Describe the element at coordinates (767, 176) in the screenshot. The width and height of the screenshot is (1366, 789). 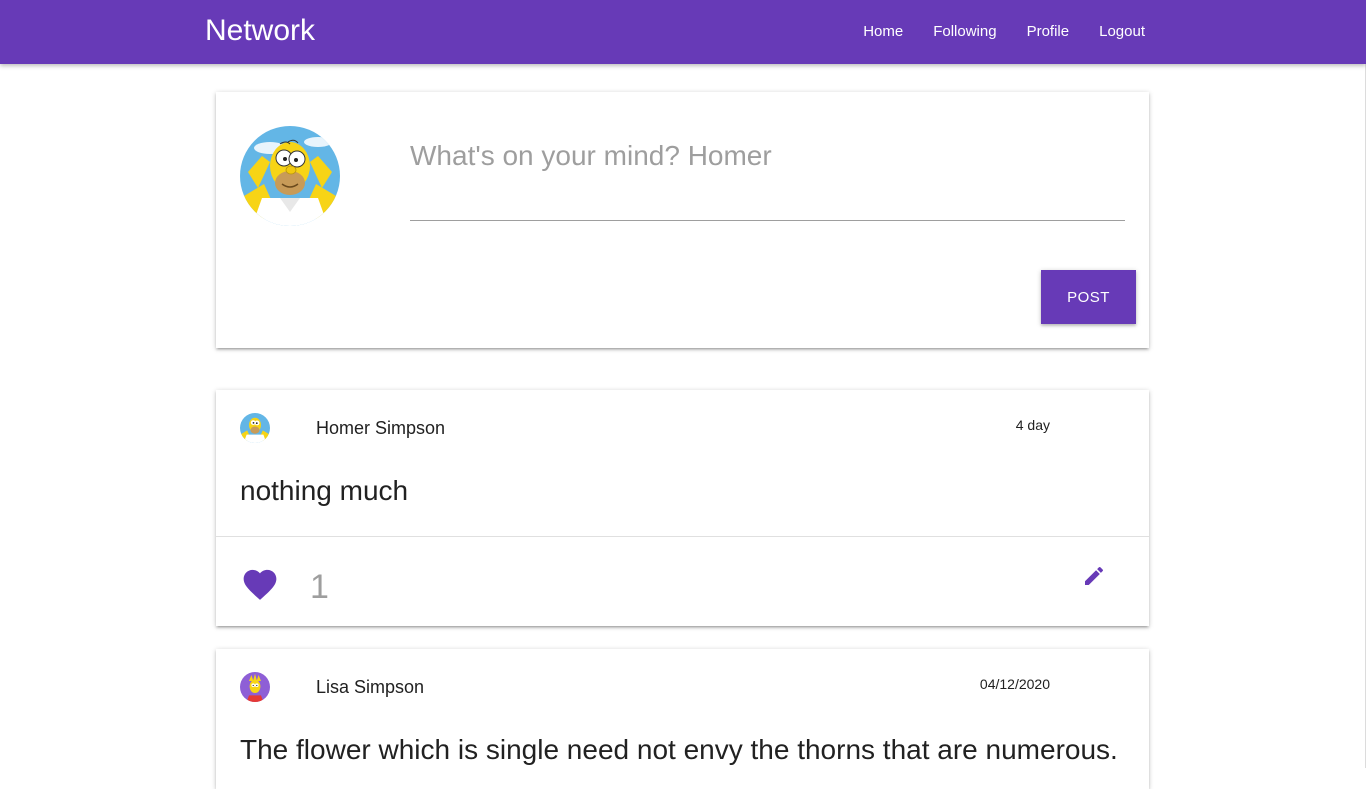
I see `compose-input` at that location.